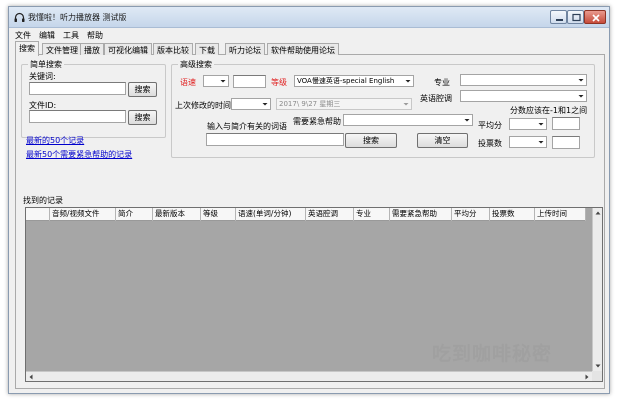 Image resolution: width=620 pixels, height=403 pixels. Describe the element at coordinates (372, 214) in the screenshot. I see `column-header: 专业` at that location.